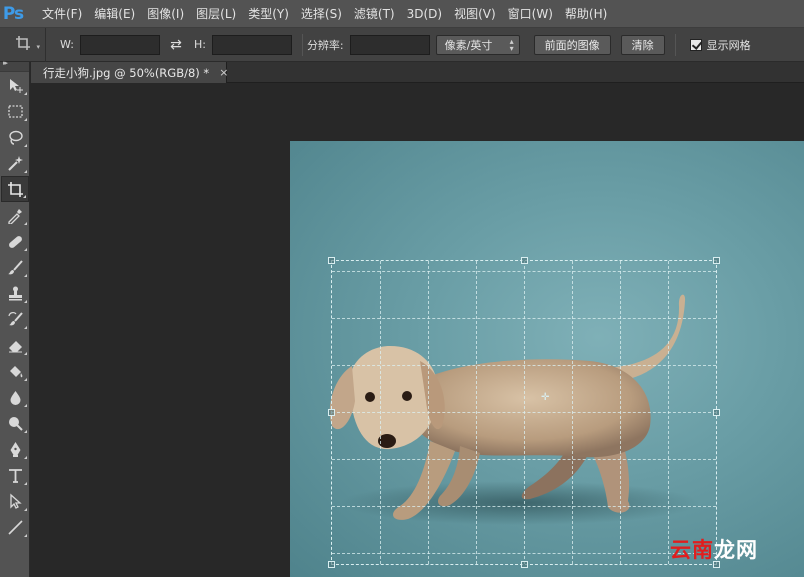 The image size is (804, 577). I want to click on bandage-icon, so click(15, 241).